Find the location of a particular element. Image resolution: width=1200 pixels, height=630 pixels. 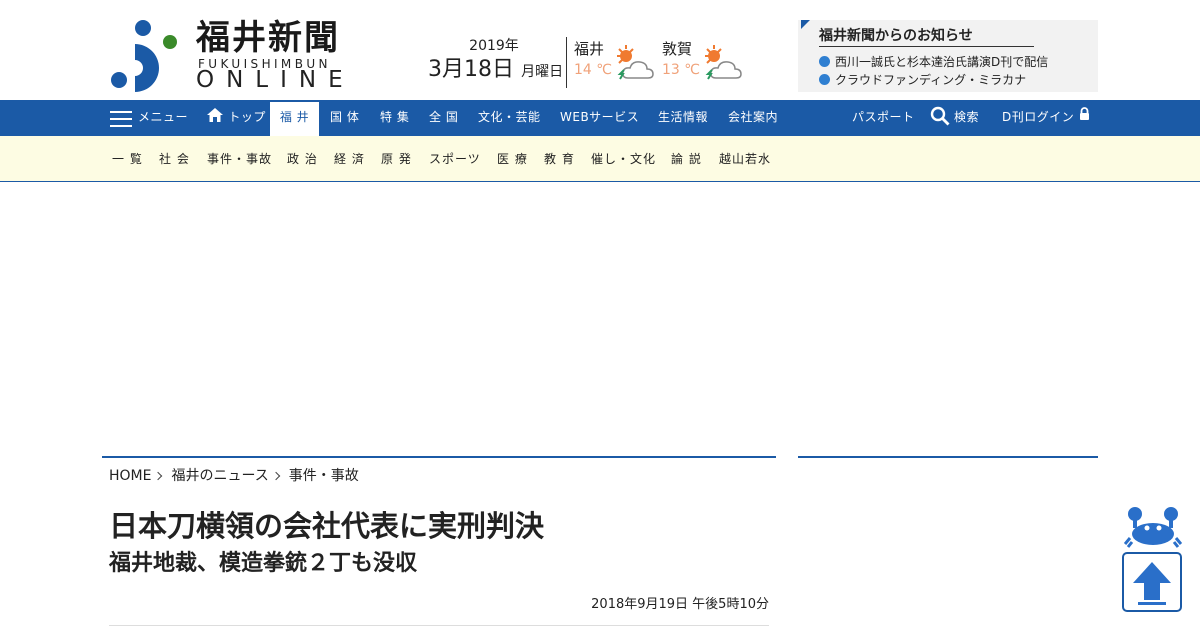

date-day: 3月18日 is located at coordinates (471, 69).